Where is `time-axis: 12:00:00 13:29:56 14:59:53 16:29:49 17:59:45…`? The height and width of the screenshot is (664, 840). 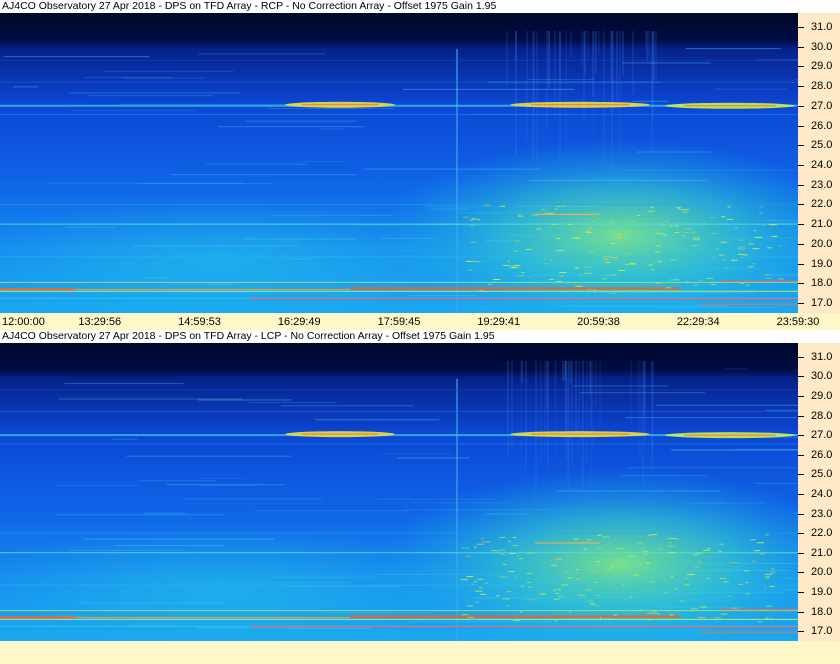 time-axis: 12:00:00 13:29:56 14:59:53 16:29:49 17:59:45… is located at coordinates (420, 321).